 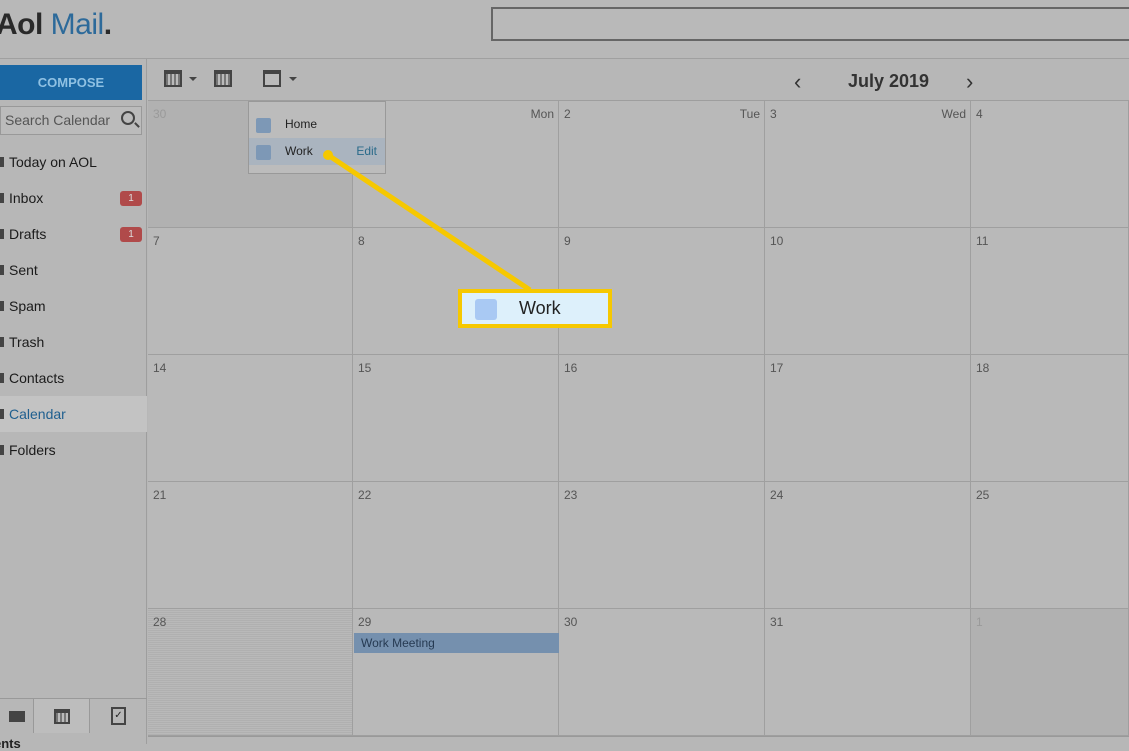 I want to click on callout-work: Work, so click(x=535, y=308).